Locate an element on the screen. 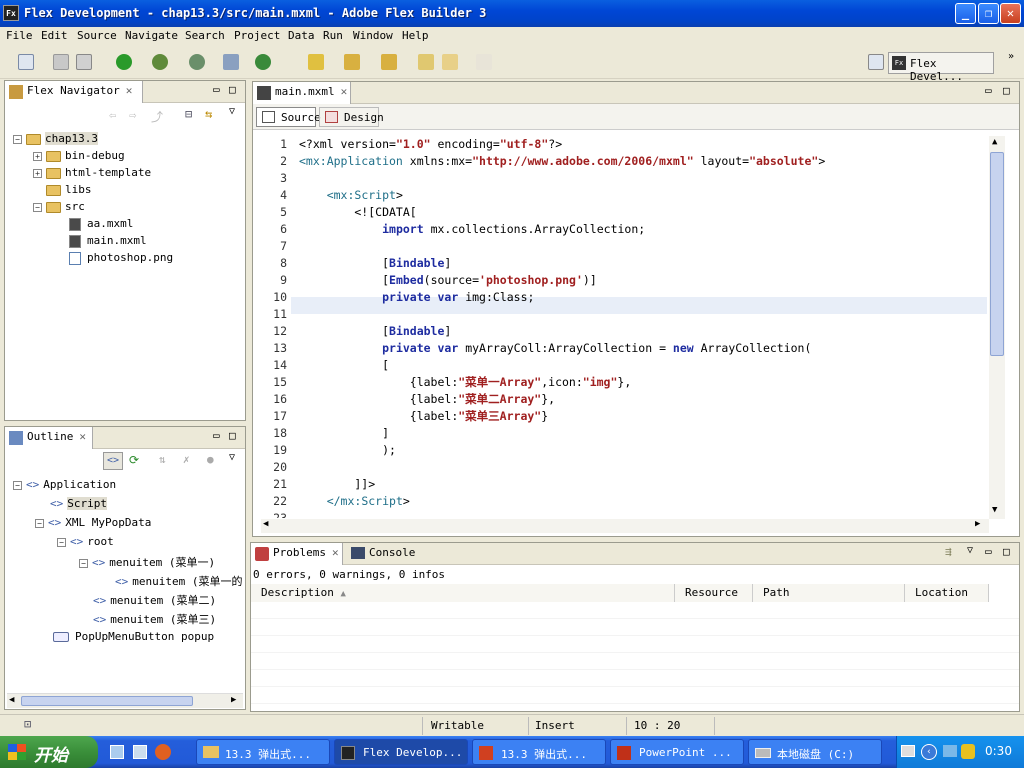 The image size is (1024, 768). scroll-down-icon: ▼ is located at coordinates (994, 510).